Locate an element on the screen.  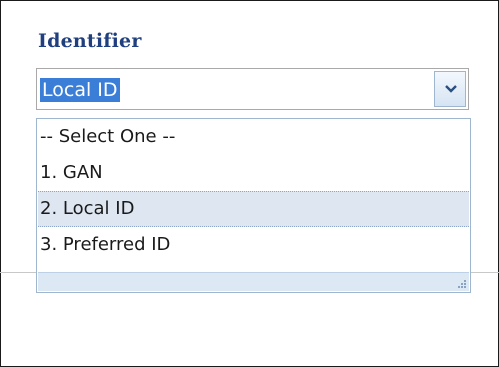
option-gan: 1. GAN is located at coordinates (253, 173).